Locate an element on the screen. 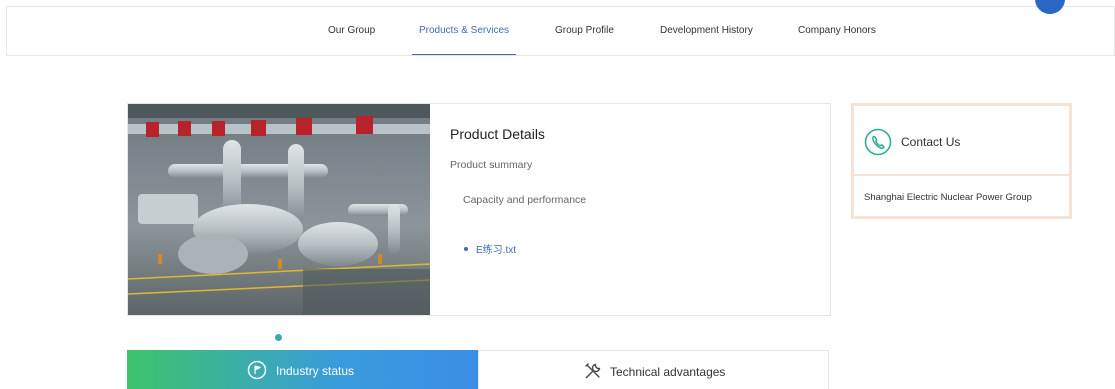 The image size is (1115, 389). capacity-performance: Capacity and performance is located at coordinates (525, 200).